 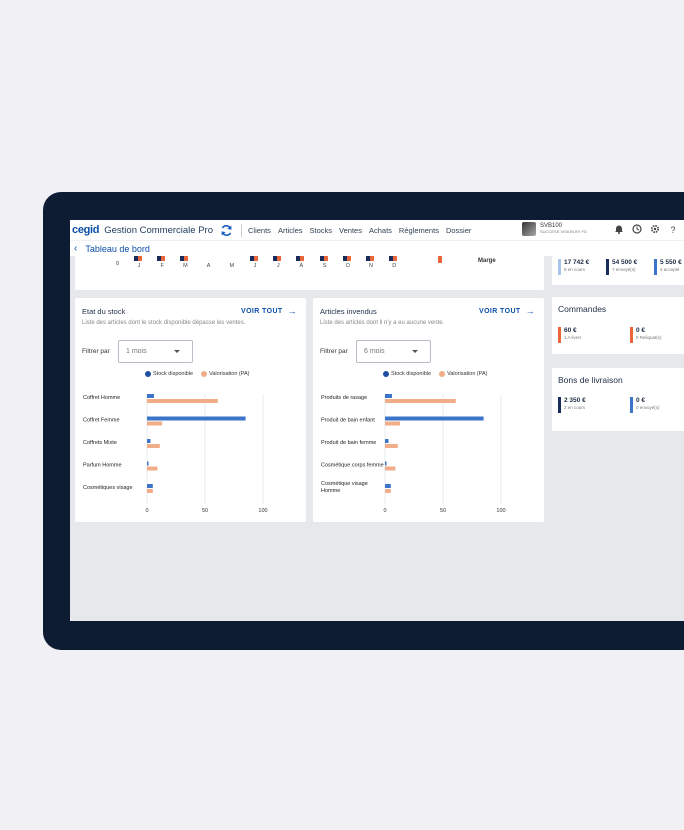 What do you see at coordinates (577, 262) in the screenshot?
I see `kpi-value: 17 742 €` at bounding box center [577, 262].